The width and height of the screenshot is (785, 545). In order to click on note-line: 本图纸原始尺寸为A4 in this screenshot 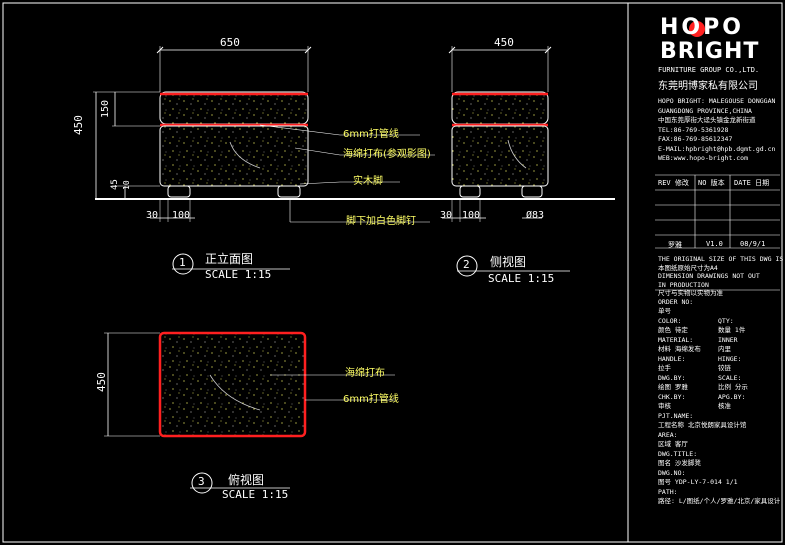, I will do `click(688, 267)`.